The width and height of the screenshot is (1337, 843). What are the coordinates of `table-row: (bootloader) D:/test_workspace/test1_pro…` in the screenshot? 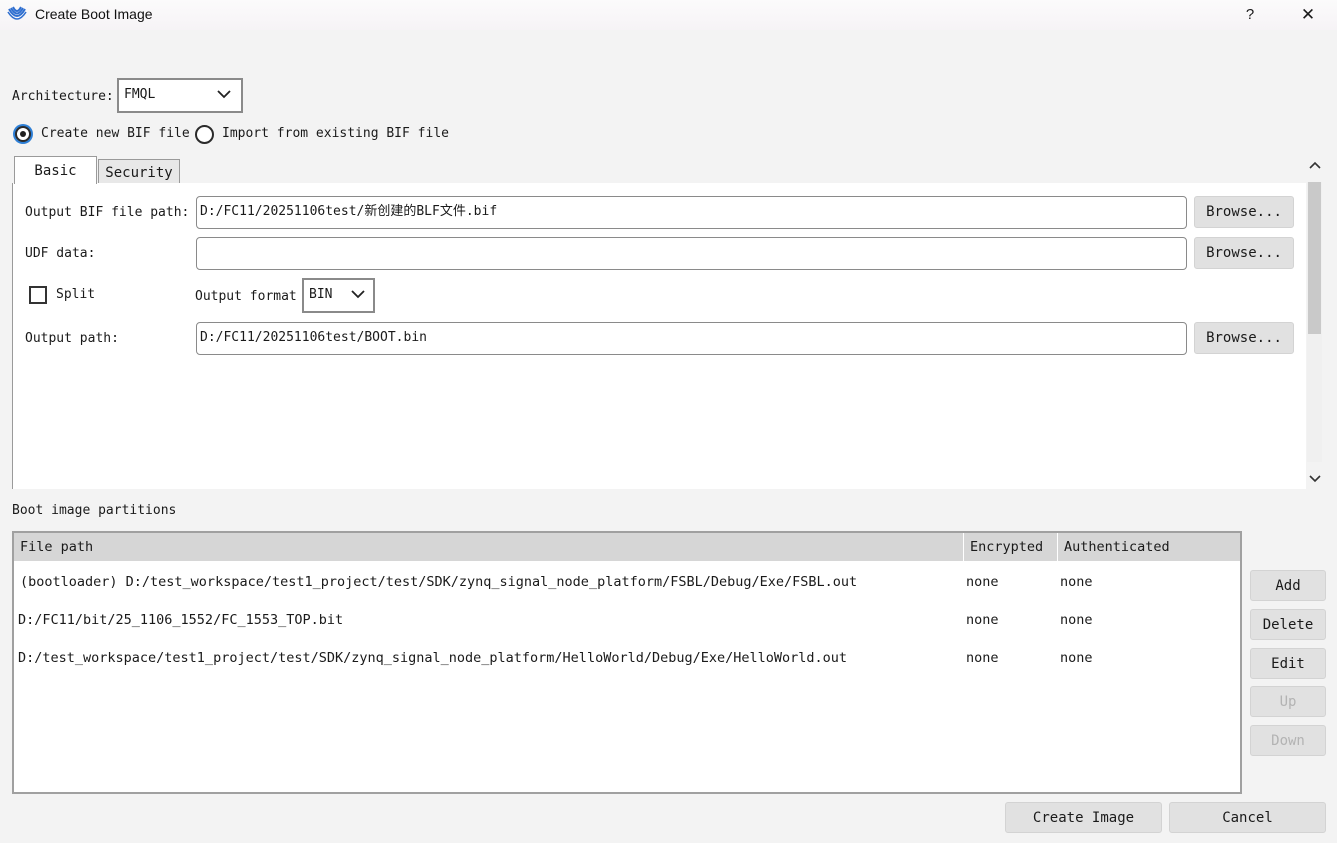 It's located at (627, 582).